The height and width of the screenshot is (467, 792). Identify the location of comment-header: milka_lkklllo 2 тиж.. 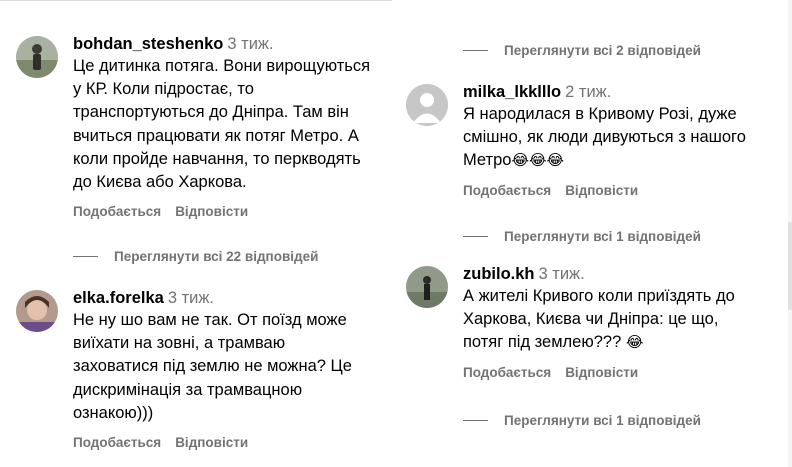
(620, 92).